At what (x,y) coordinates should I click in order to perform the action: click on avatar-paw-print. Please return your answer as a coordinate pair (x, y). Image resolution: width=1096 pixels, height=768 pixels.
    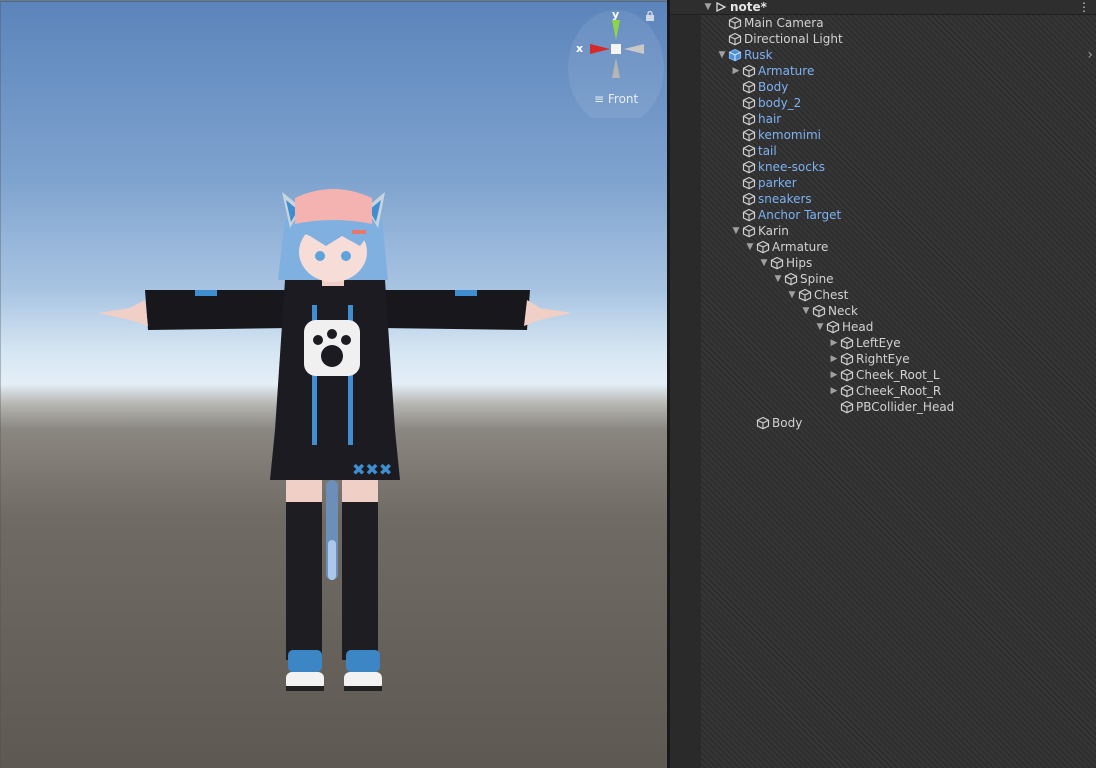
    Looking at the image, I should click on (332, 348).